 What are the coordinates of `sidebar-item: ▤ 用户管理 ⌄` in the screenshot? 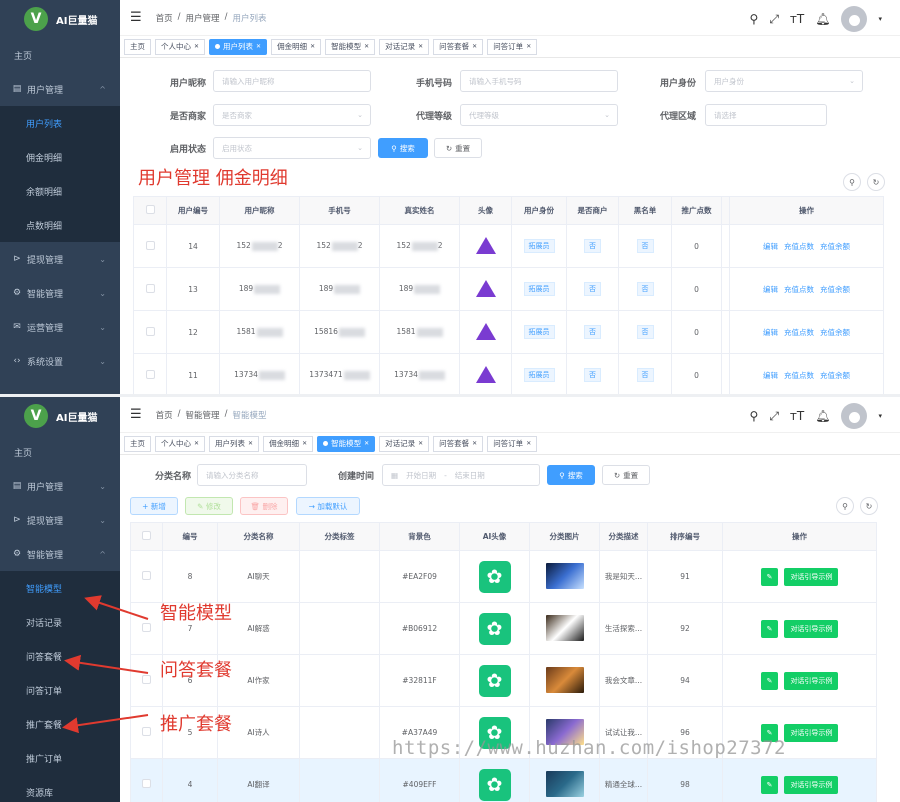 It's located at (60, 486).